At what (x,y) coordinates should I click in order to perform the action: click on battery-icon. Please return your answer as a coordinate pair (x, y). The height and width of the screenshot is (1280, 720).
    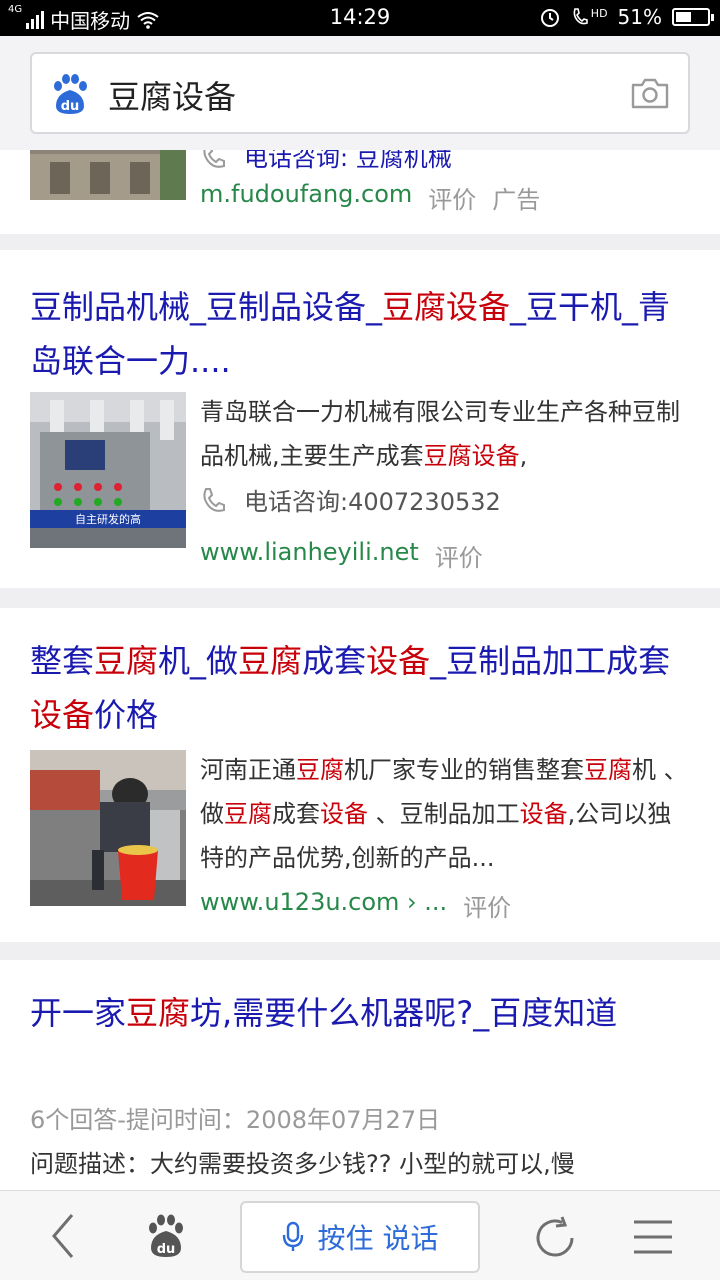
    Looking at the image, I should click on (693, 17).